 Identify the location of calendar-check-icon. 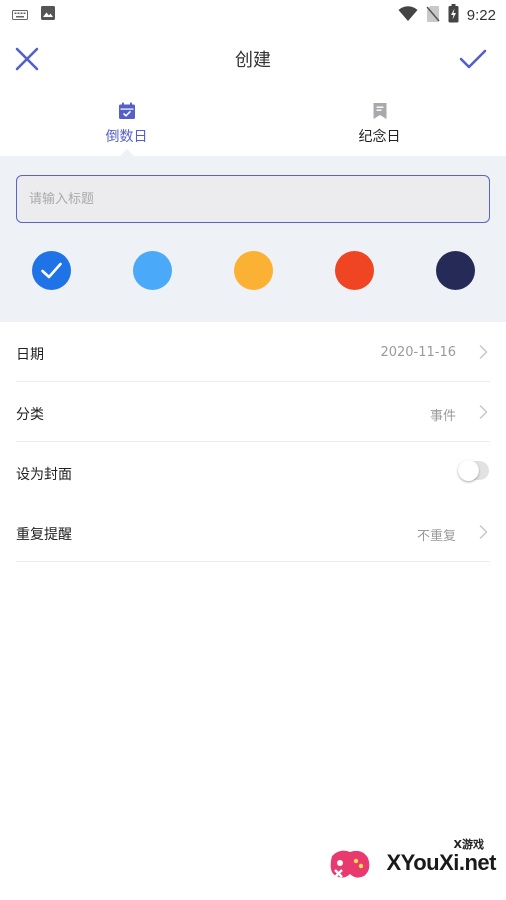
(126, 110).